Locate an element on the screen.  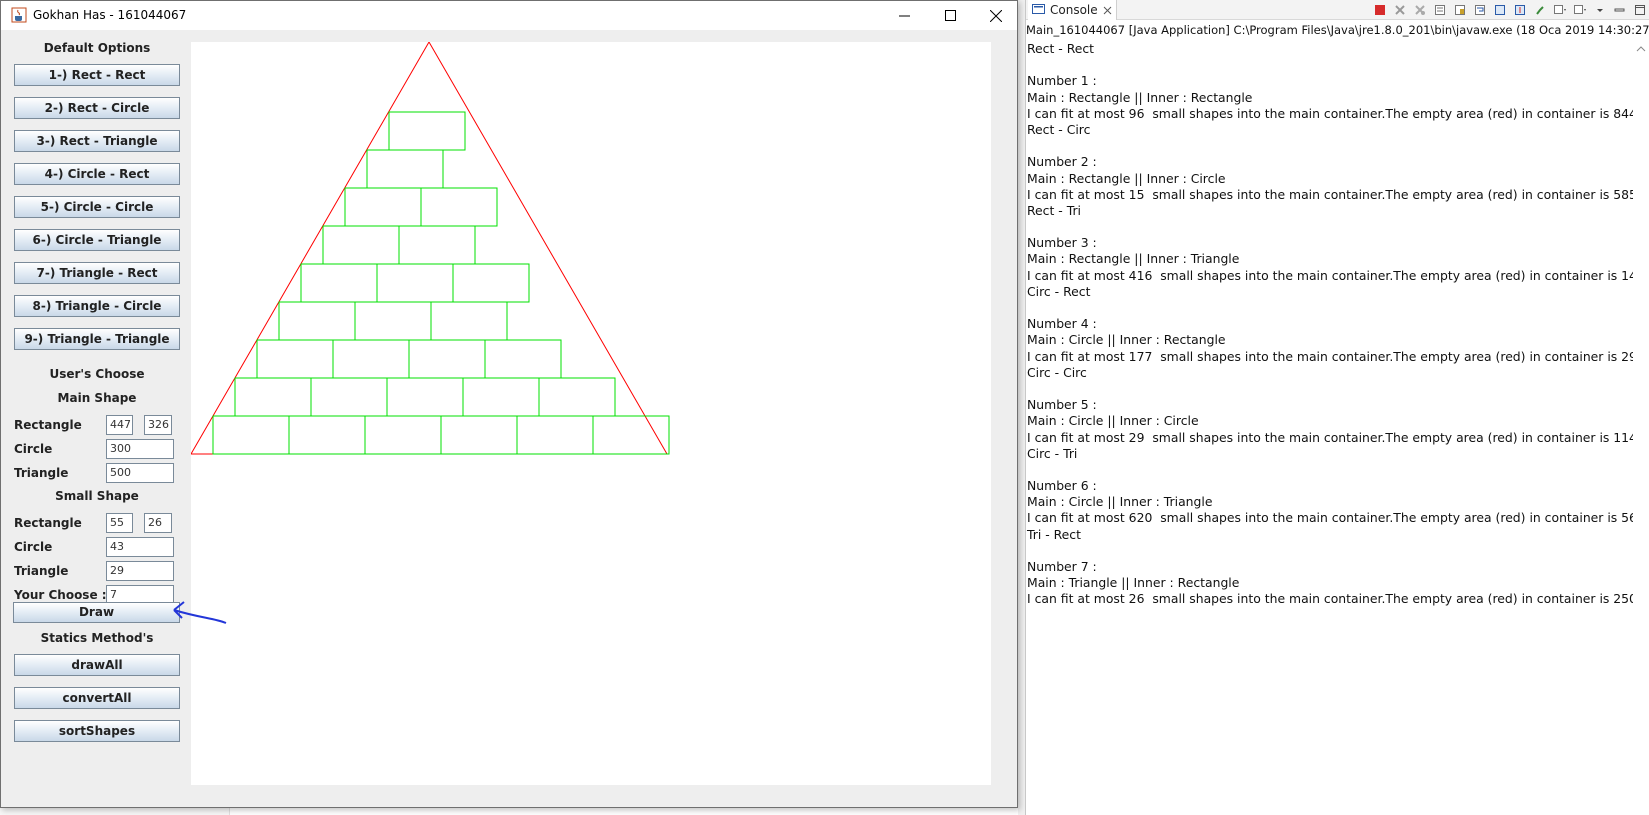
pin-console-button is located at coordinates (1539, 9).